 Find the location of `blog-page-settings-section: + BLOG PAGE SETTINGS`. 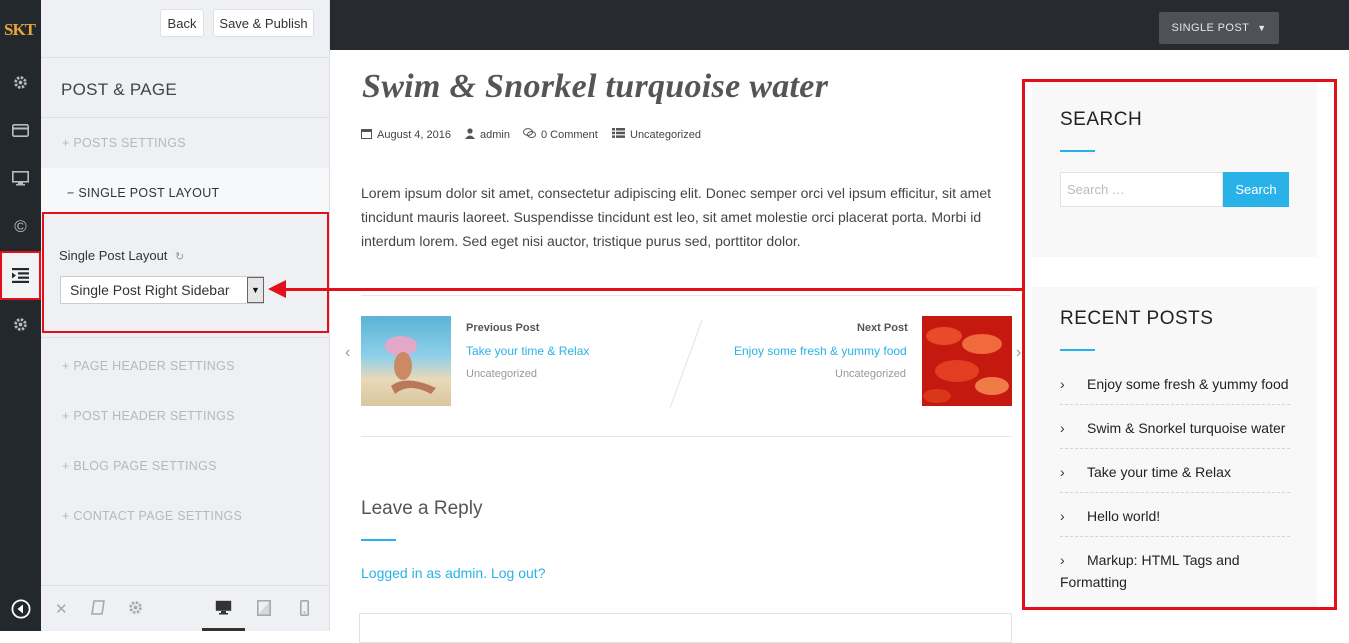

blog-page-settings-section: + BLOG PAGE SETTINGS is located at coordinates (139, 466).